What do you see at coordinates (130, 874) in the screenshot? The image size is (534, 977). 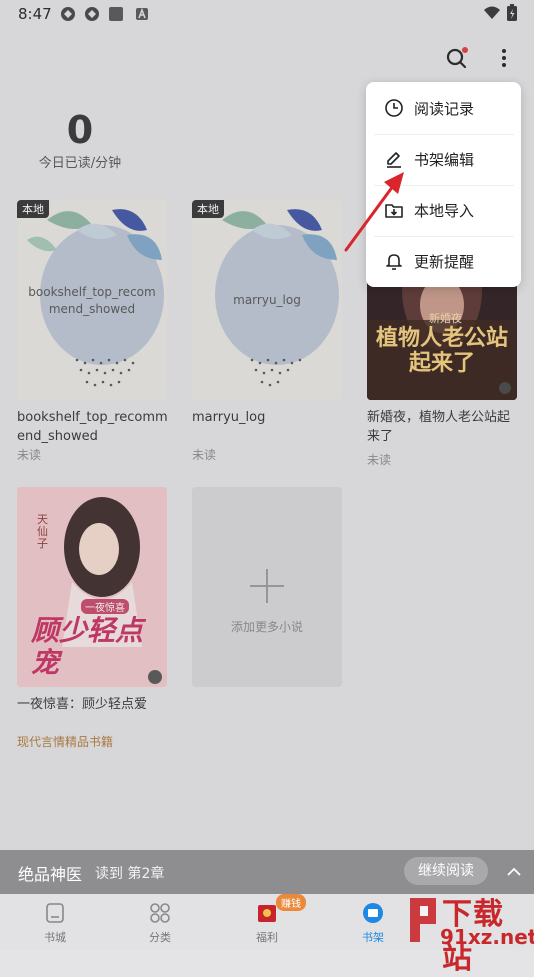 I see `last-read-progress: 读到 第2章` at bounding box center [130, 874].